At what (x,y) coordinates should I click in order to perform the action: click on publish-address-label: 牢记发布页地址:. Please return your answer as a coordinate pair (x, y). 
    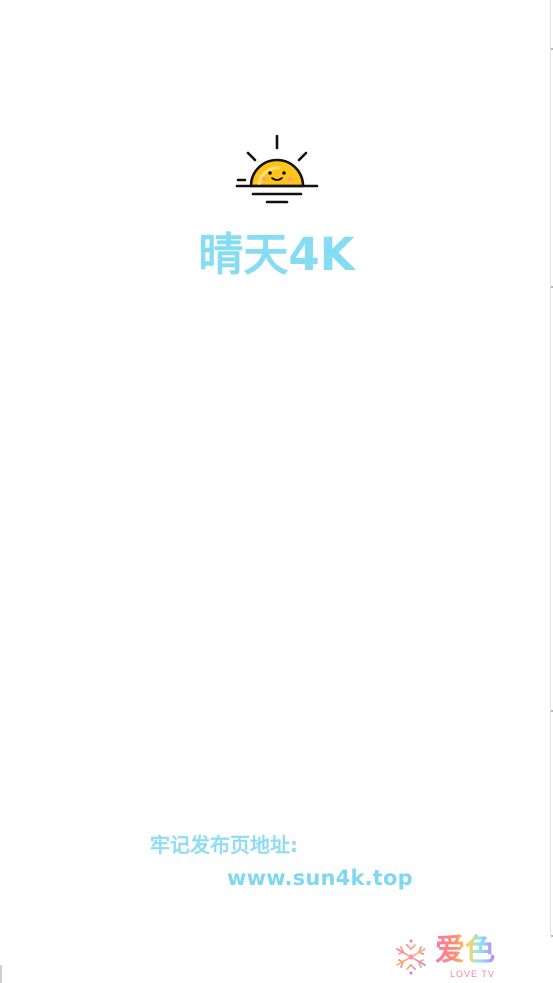
    Looking at the image, I should click on (224, 845).